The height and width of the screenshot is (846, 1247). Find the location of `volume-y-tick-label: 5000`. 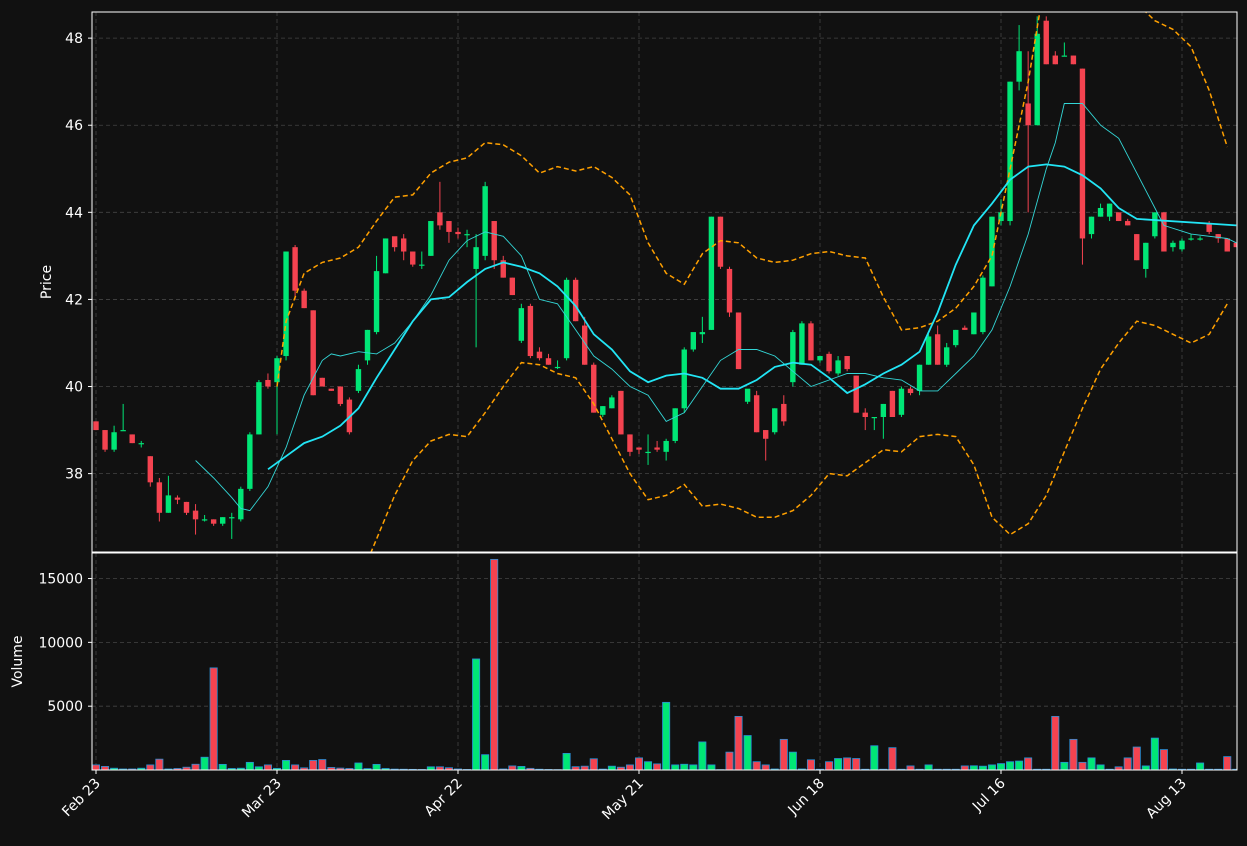

volume-y-tick-label: 5000 is located at coordinates (65, 707).